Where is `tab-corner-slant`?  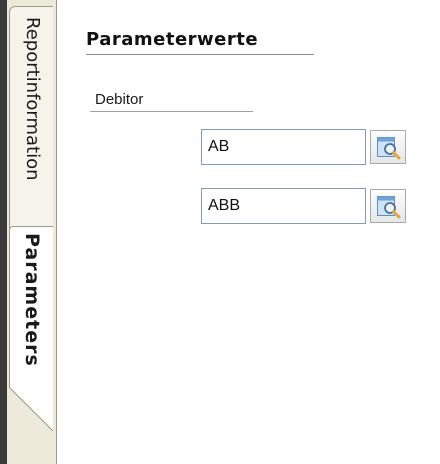 tab-corner-slant is located at coordinates (31, 409).